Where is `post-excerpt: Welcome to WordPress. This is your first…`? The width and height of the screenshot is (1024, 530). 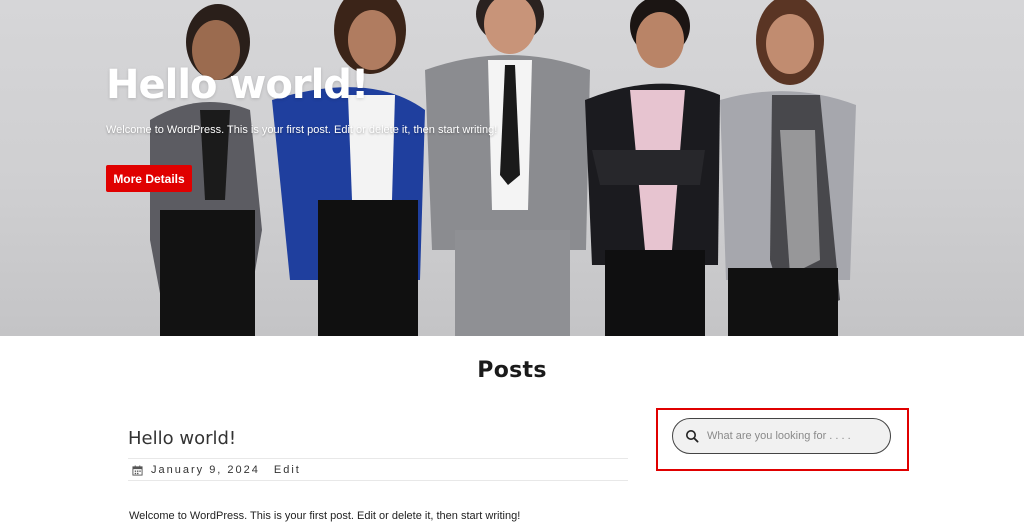 post-excerpt: Welcome to WordPress. This is your first… is located at coordinates (325, 516).